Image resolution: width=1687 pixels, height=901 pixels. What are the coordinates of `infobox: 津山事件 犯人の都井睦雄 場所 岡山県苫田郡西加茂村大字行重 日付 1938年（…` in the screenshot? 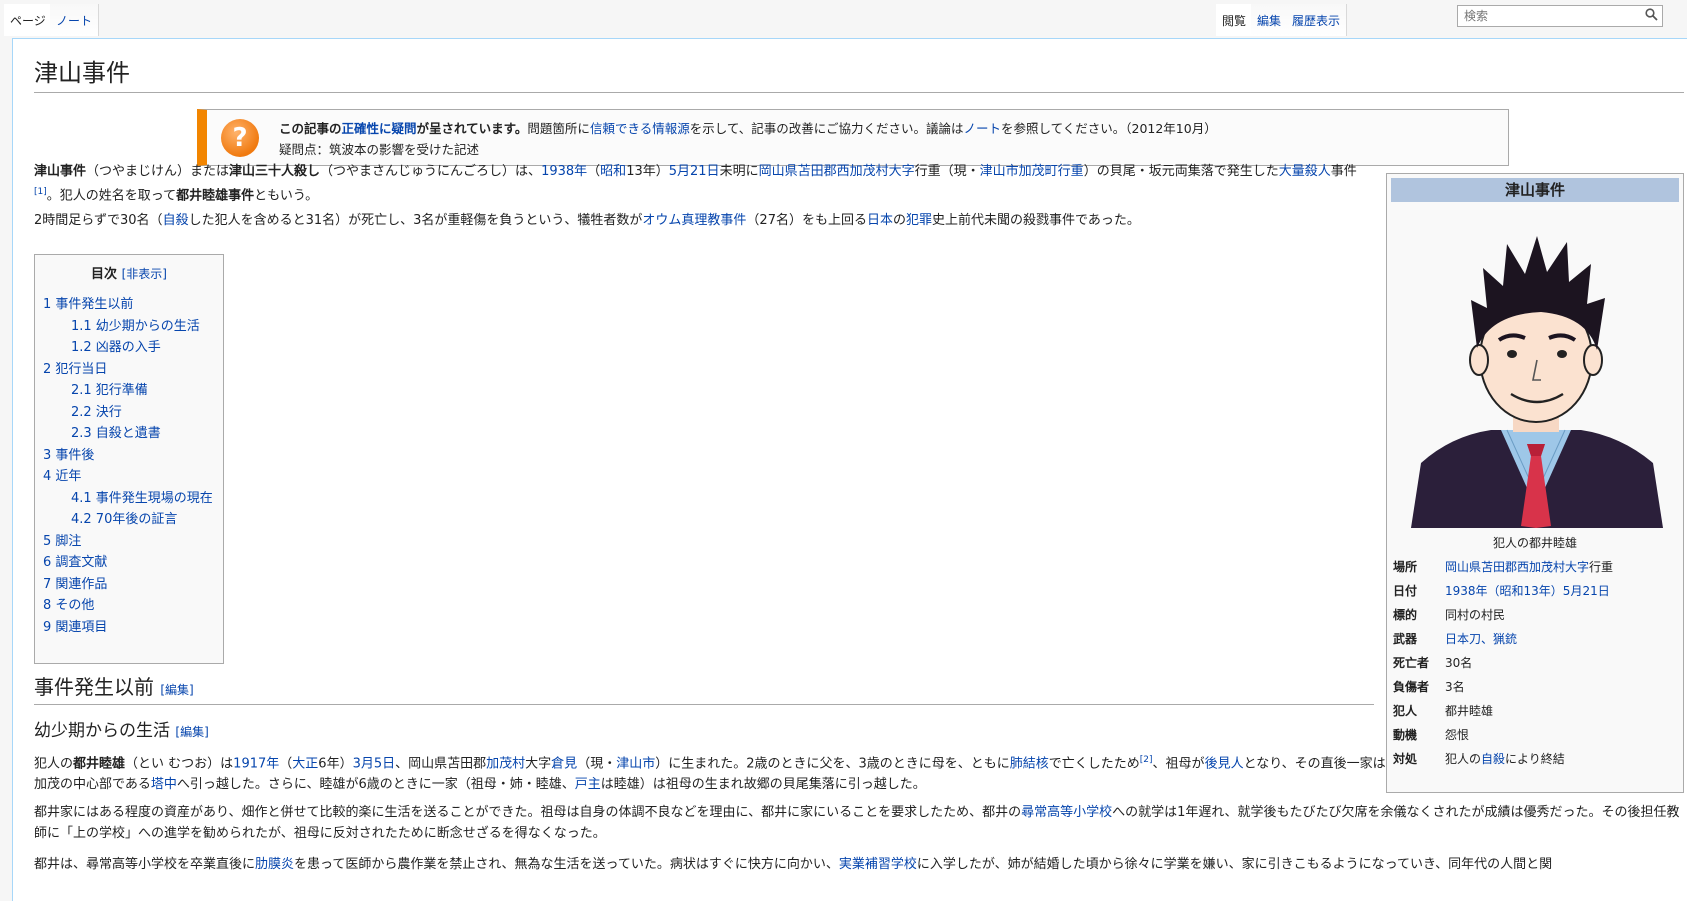 It's located at (1535, 483).